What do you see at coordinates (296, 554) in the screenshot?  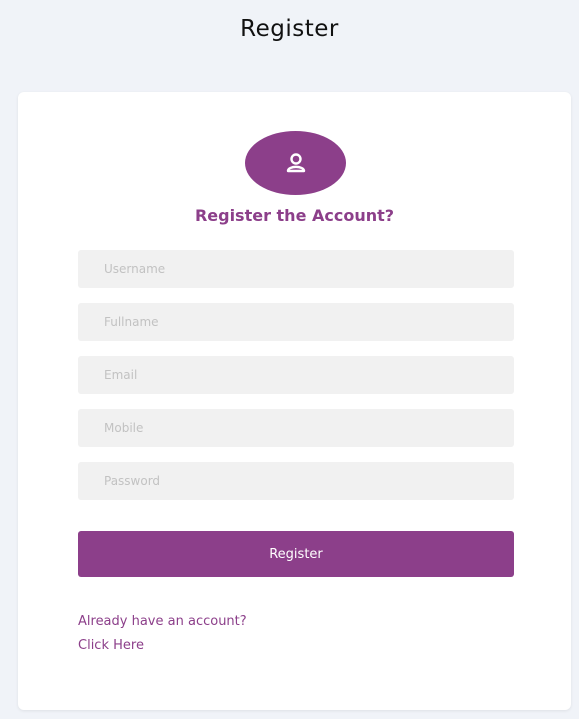 I see `register-button: Register` at bounding box center [296, 554].